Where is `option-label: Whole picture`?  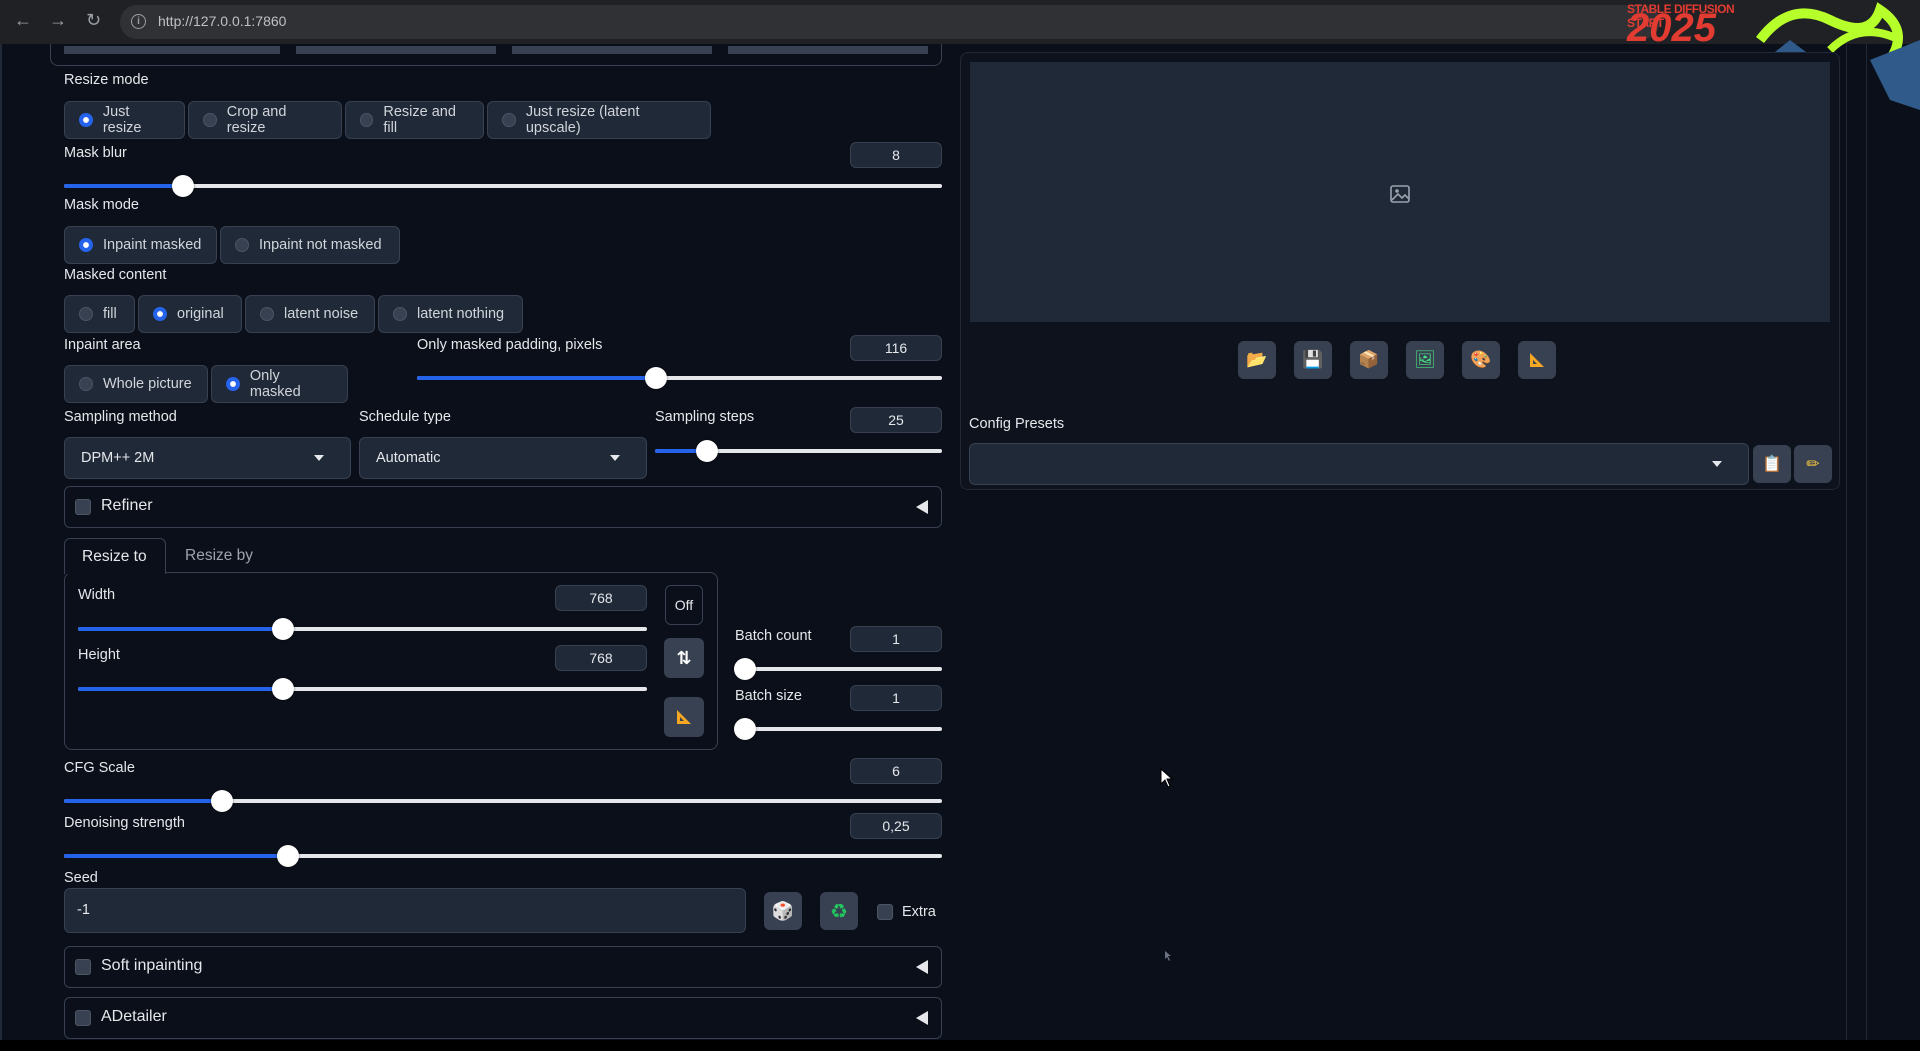
option-label: Whole picture is located at coordinates (147, 384).